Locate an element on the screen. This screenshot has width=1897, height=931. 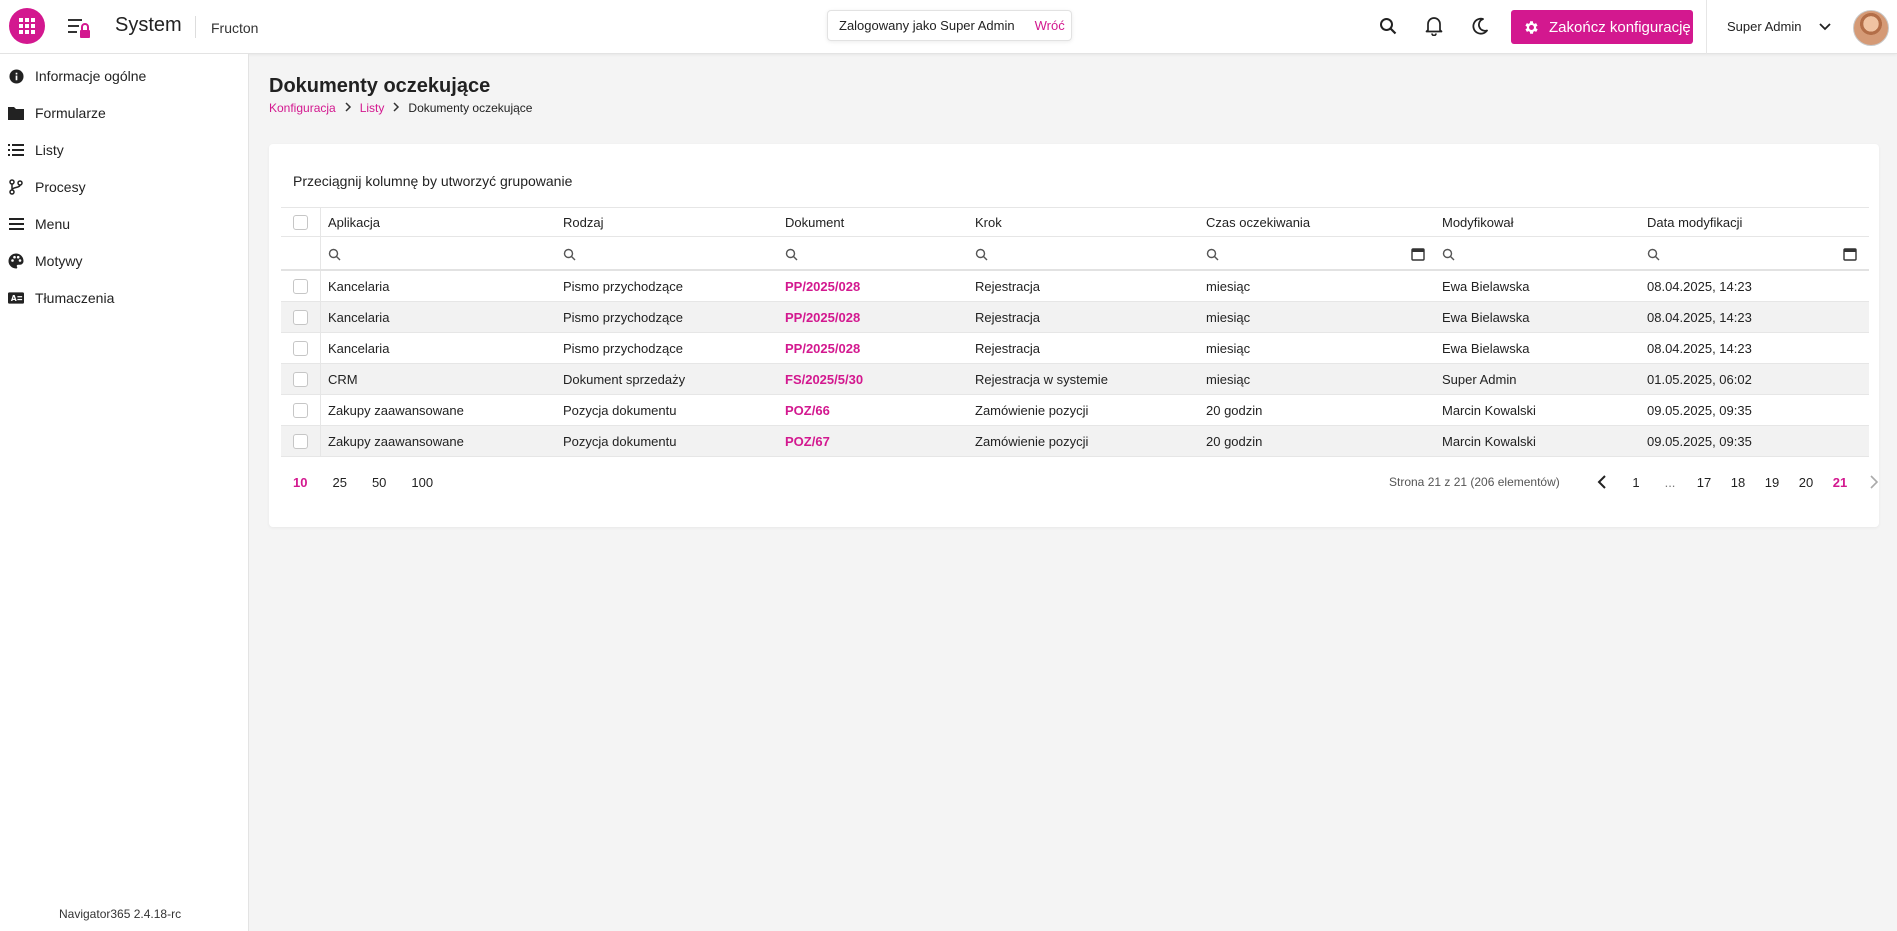
cell-modyfikowal: Marcin Kowalski is located at coordinates (1489, 441).